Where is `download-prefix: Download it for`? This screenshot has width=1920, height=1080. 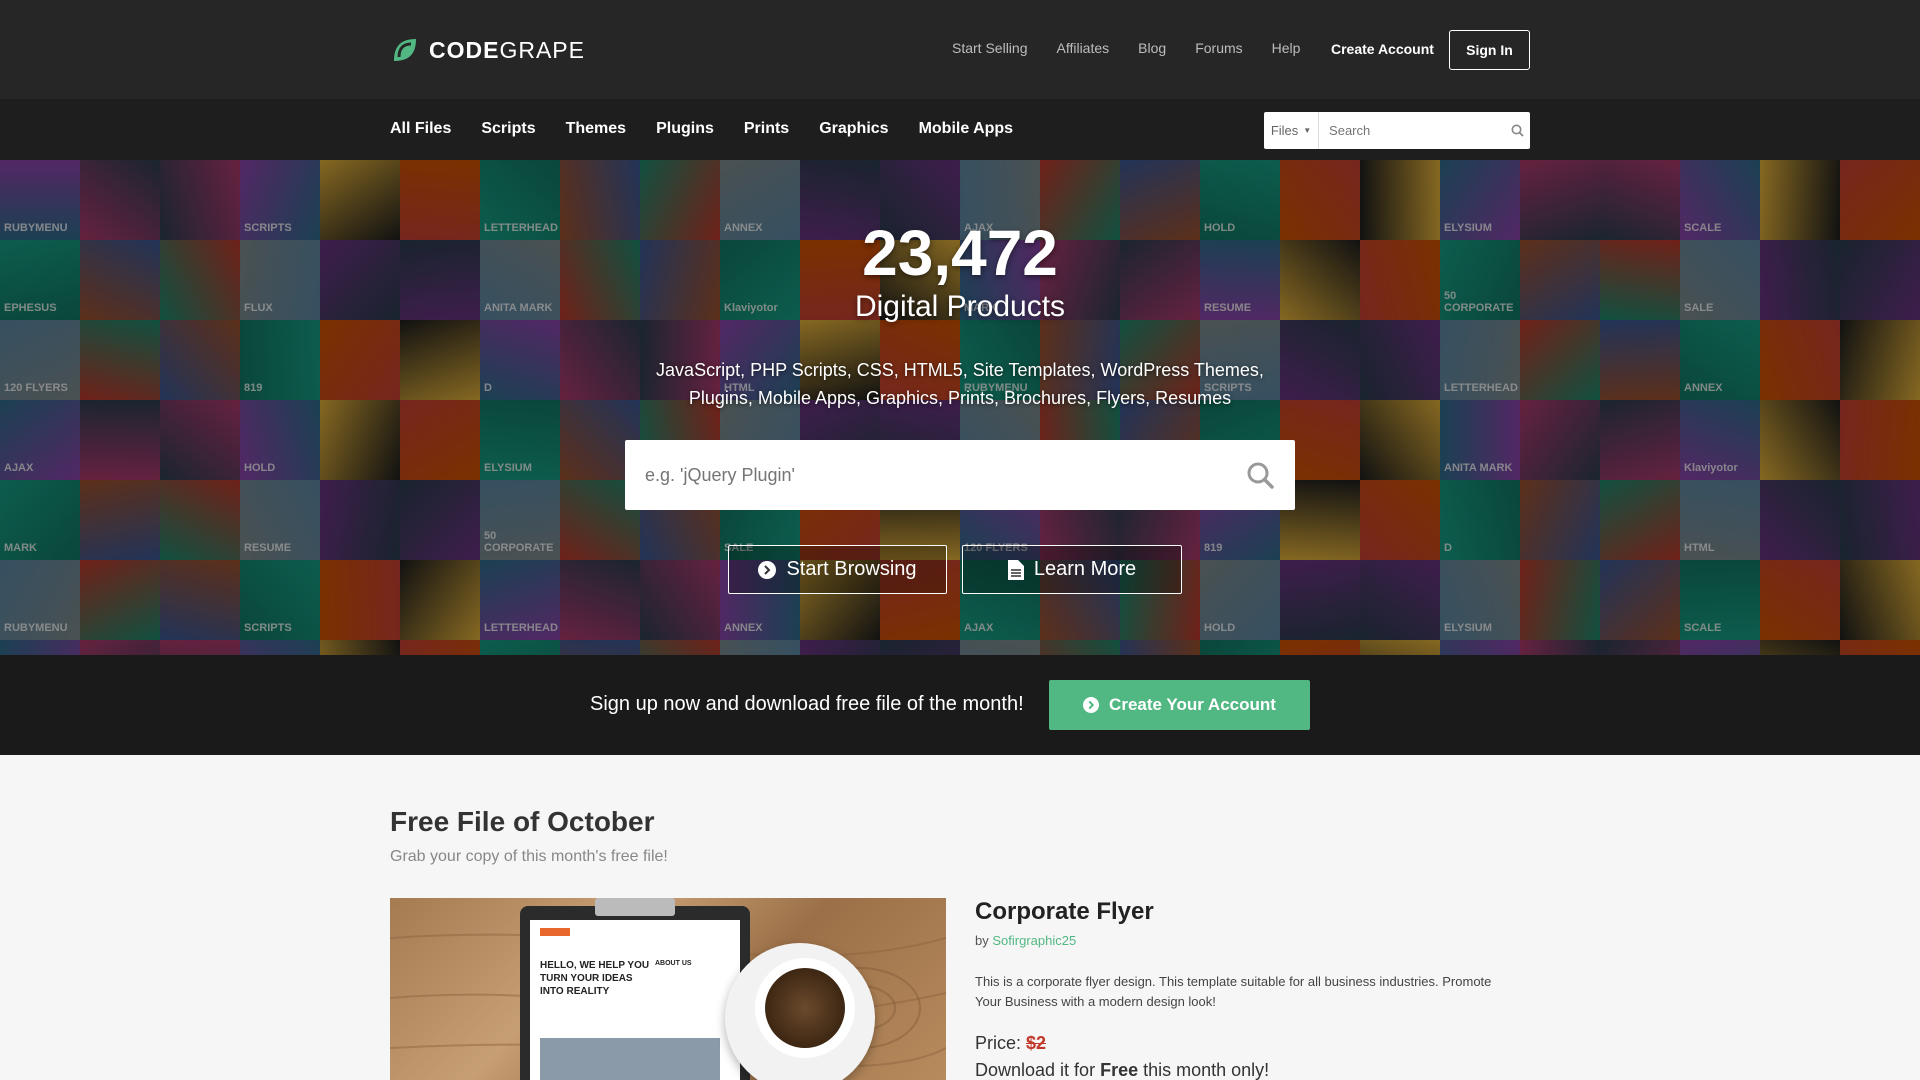
download-prefix: Download it for is located at coordinates (1035, 1070).